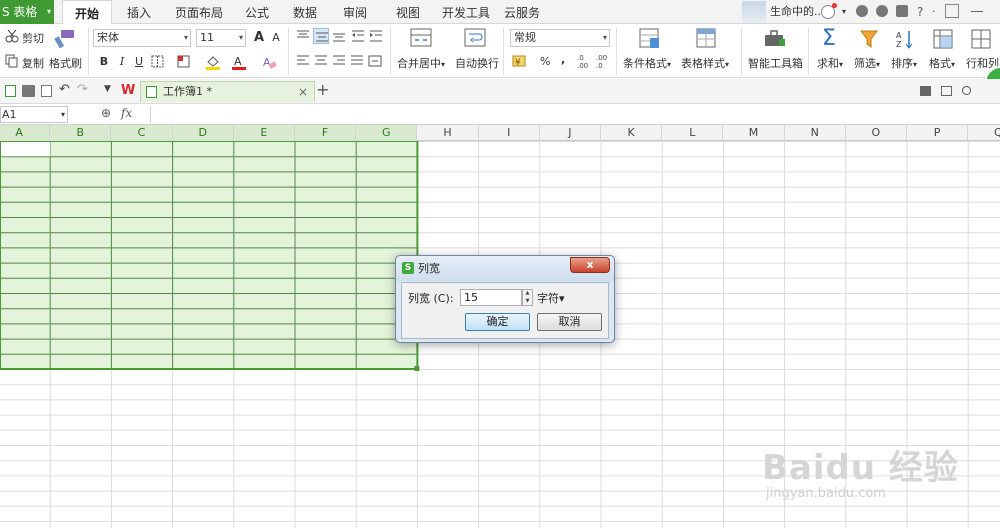  I want to click on restore-icon, so click(952, 11).